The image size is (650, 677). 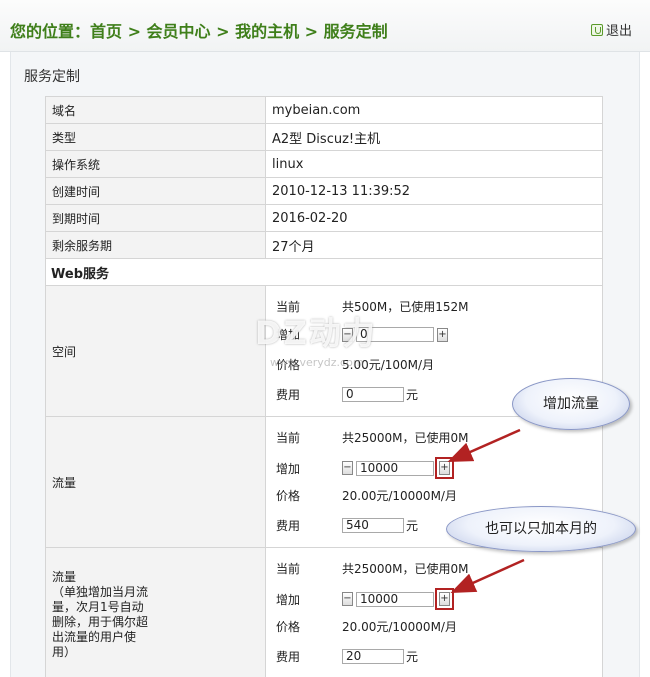 What do you see at coordinates (571, 404) in the screenshot?
I see `callout-add-traffic: 增加流量` at bounding box center [571, 404].